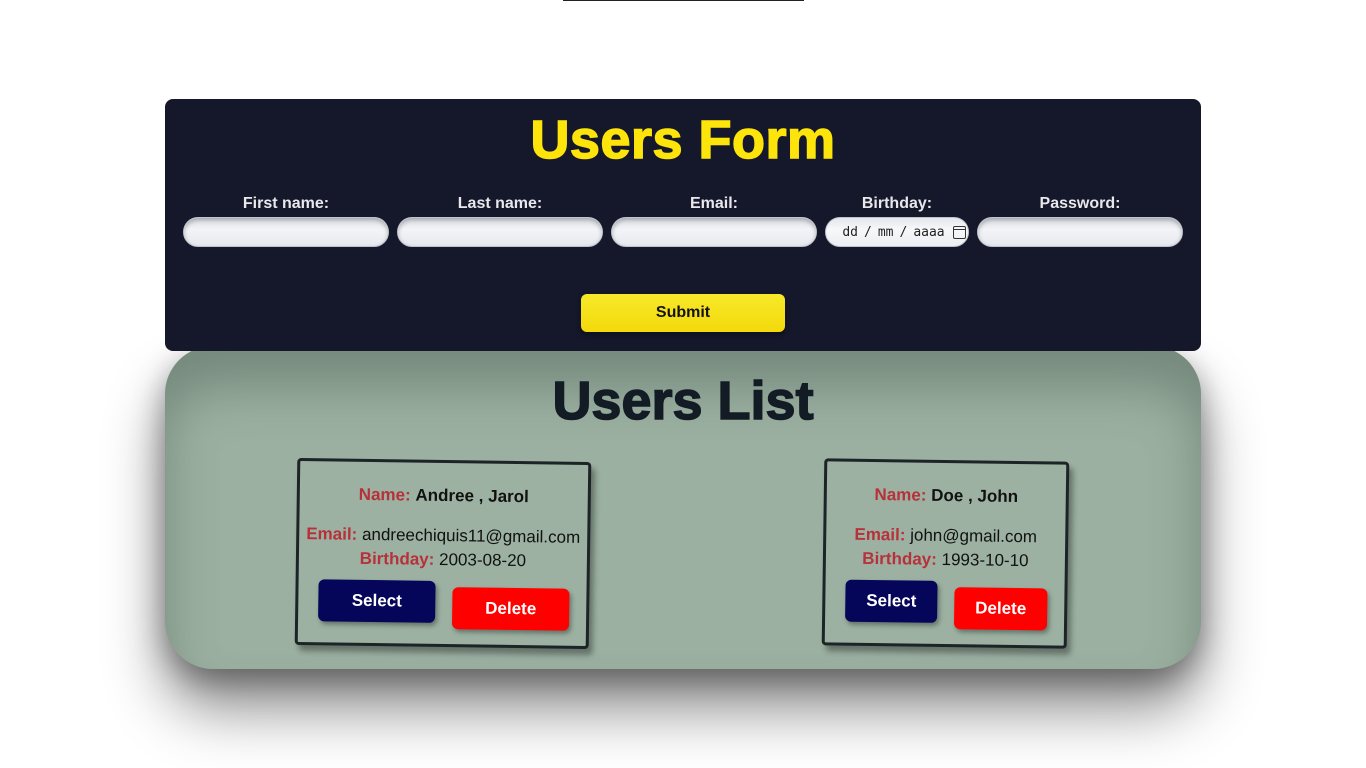 This screenshot has height=768, width=1366. I want to click on form-title: Users Form, so click(683, 140).